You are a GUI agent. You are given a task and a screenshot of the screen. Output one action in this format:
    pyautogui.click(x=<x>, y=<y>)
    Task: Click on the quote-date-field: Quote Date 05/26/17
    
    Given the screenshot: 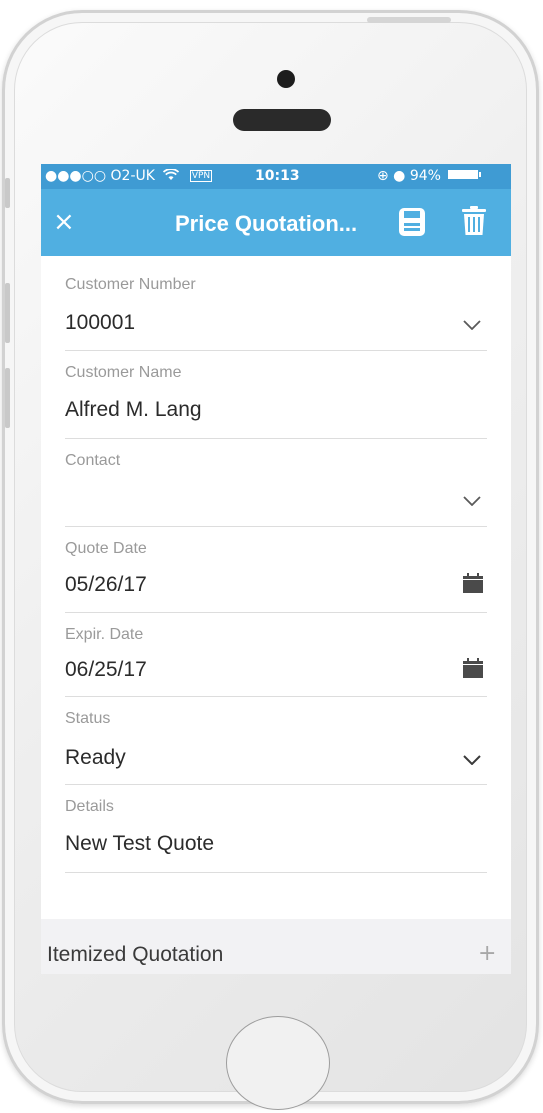 What is the action you would take?
    pyautogui.click(x=276, y=569)
    